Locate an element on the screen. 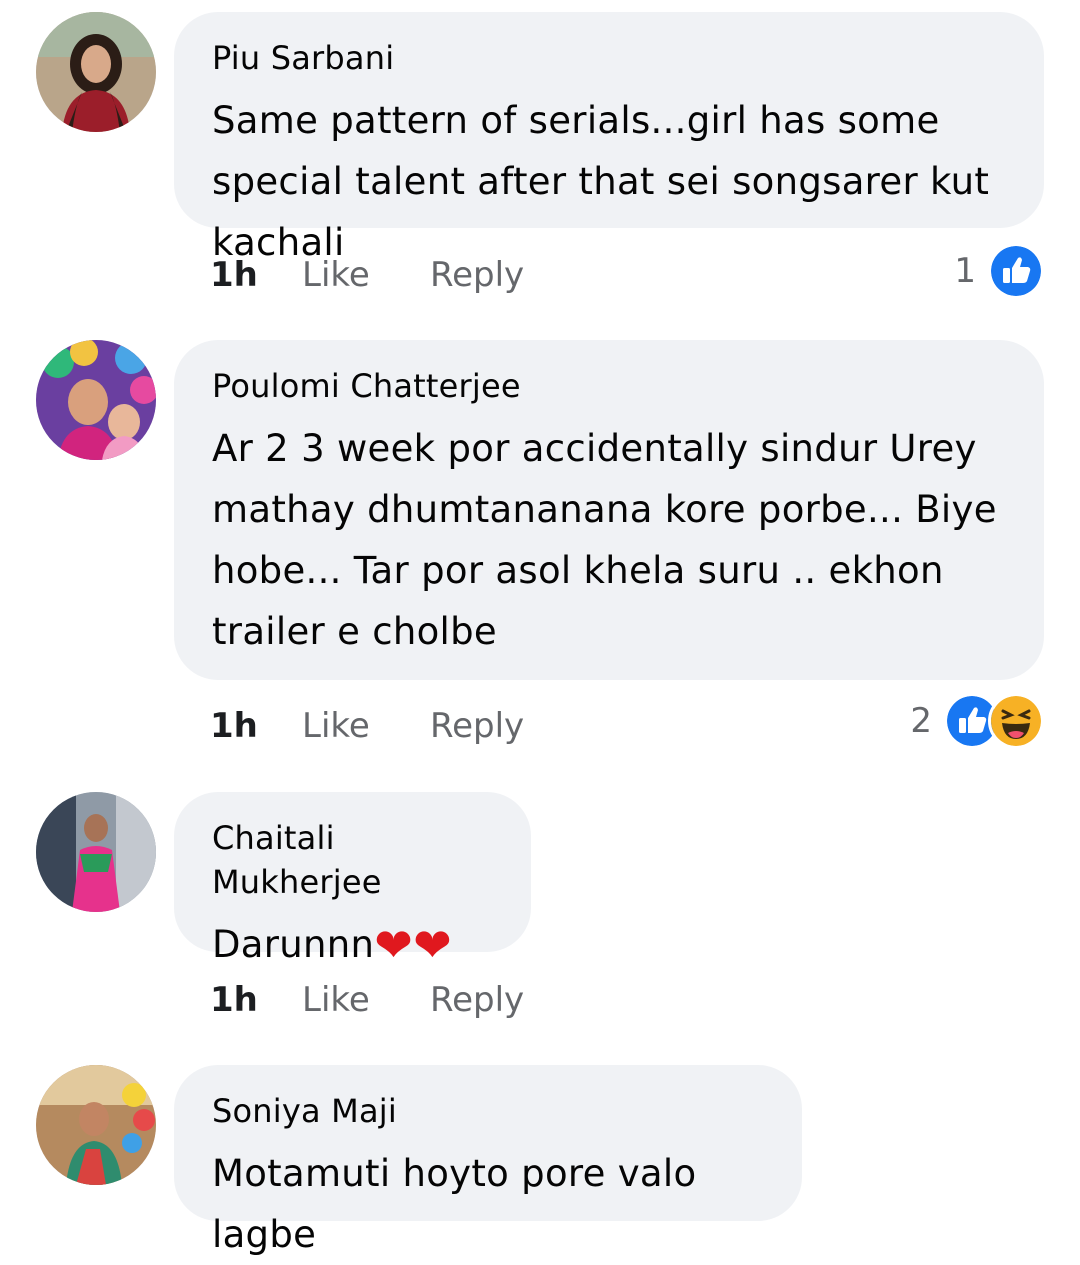 Image resolution: width=1080 pixels, height=1265 pixels. comment-text: Motamuti hoyto pore valo lagbe is located at coordinates (454, 1204).